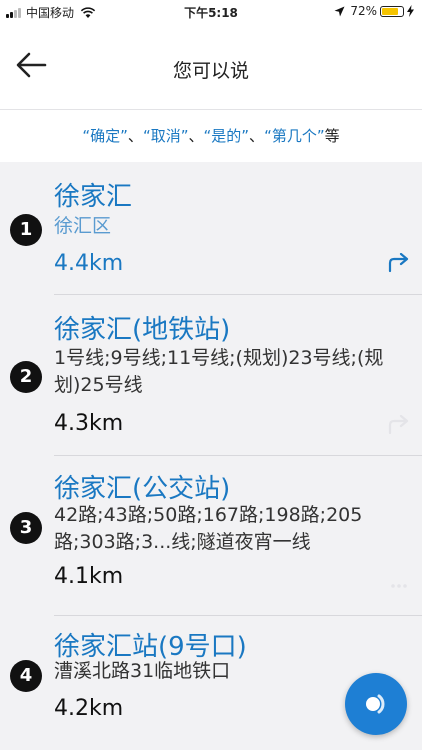 The image size is (422, 750). What do you see at coordinates (26, 377) in the screenshot?
I see `result-index-badge: 2` at bounding box center [26, 377].